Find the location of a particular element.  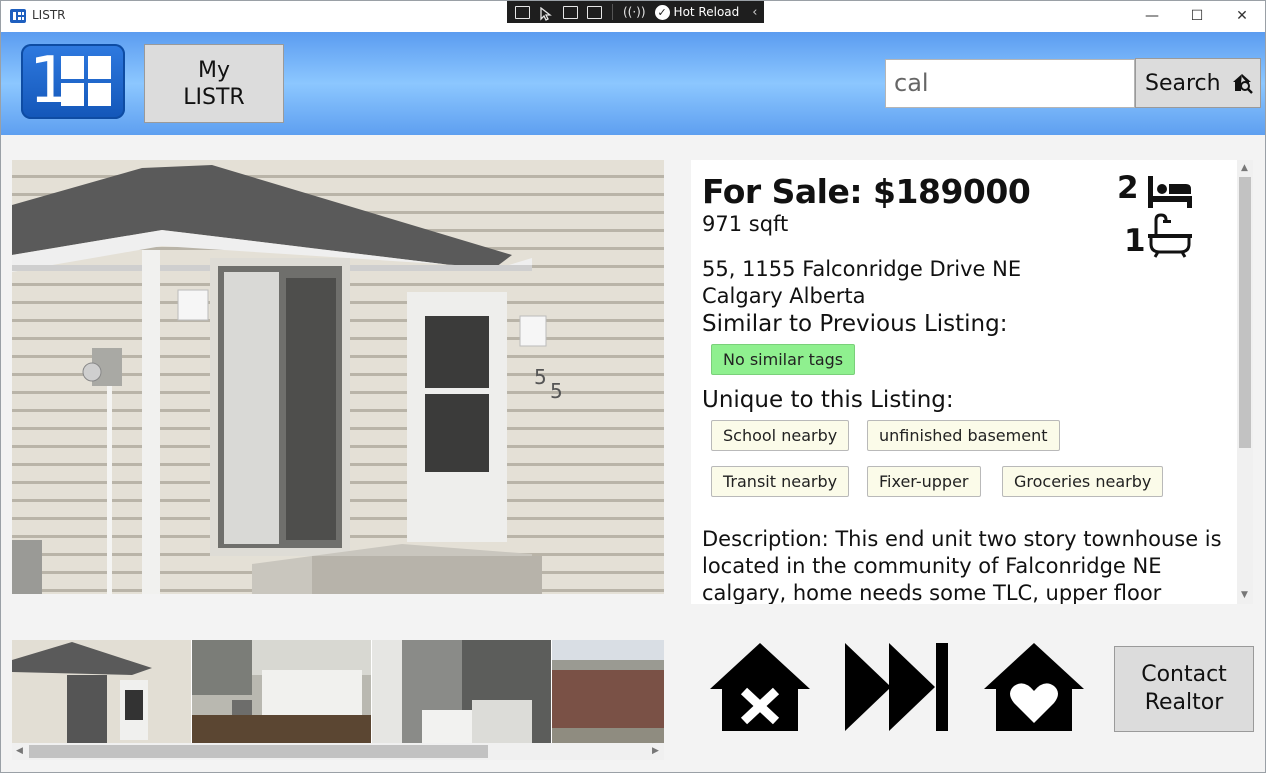

unique-tag: Fixer-upper is located at coordinates (924, 481).